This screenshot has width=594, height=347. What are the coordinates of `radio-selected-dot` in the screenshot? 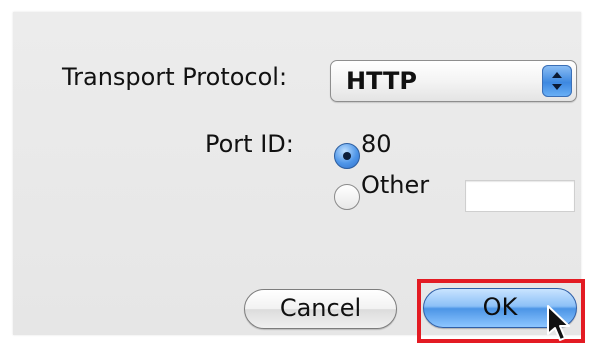 It's located at (347, 156).